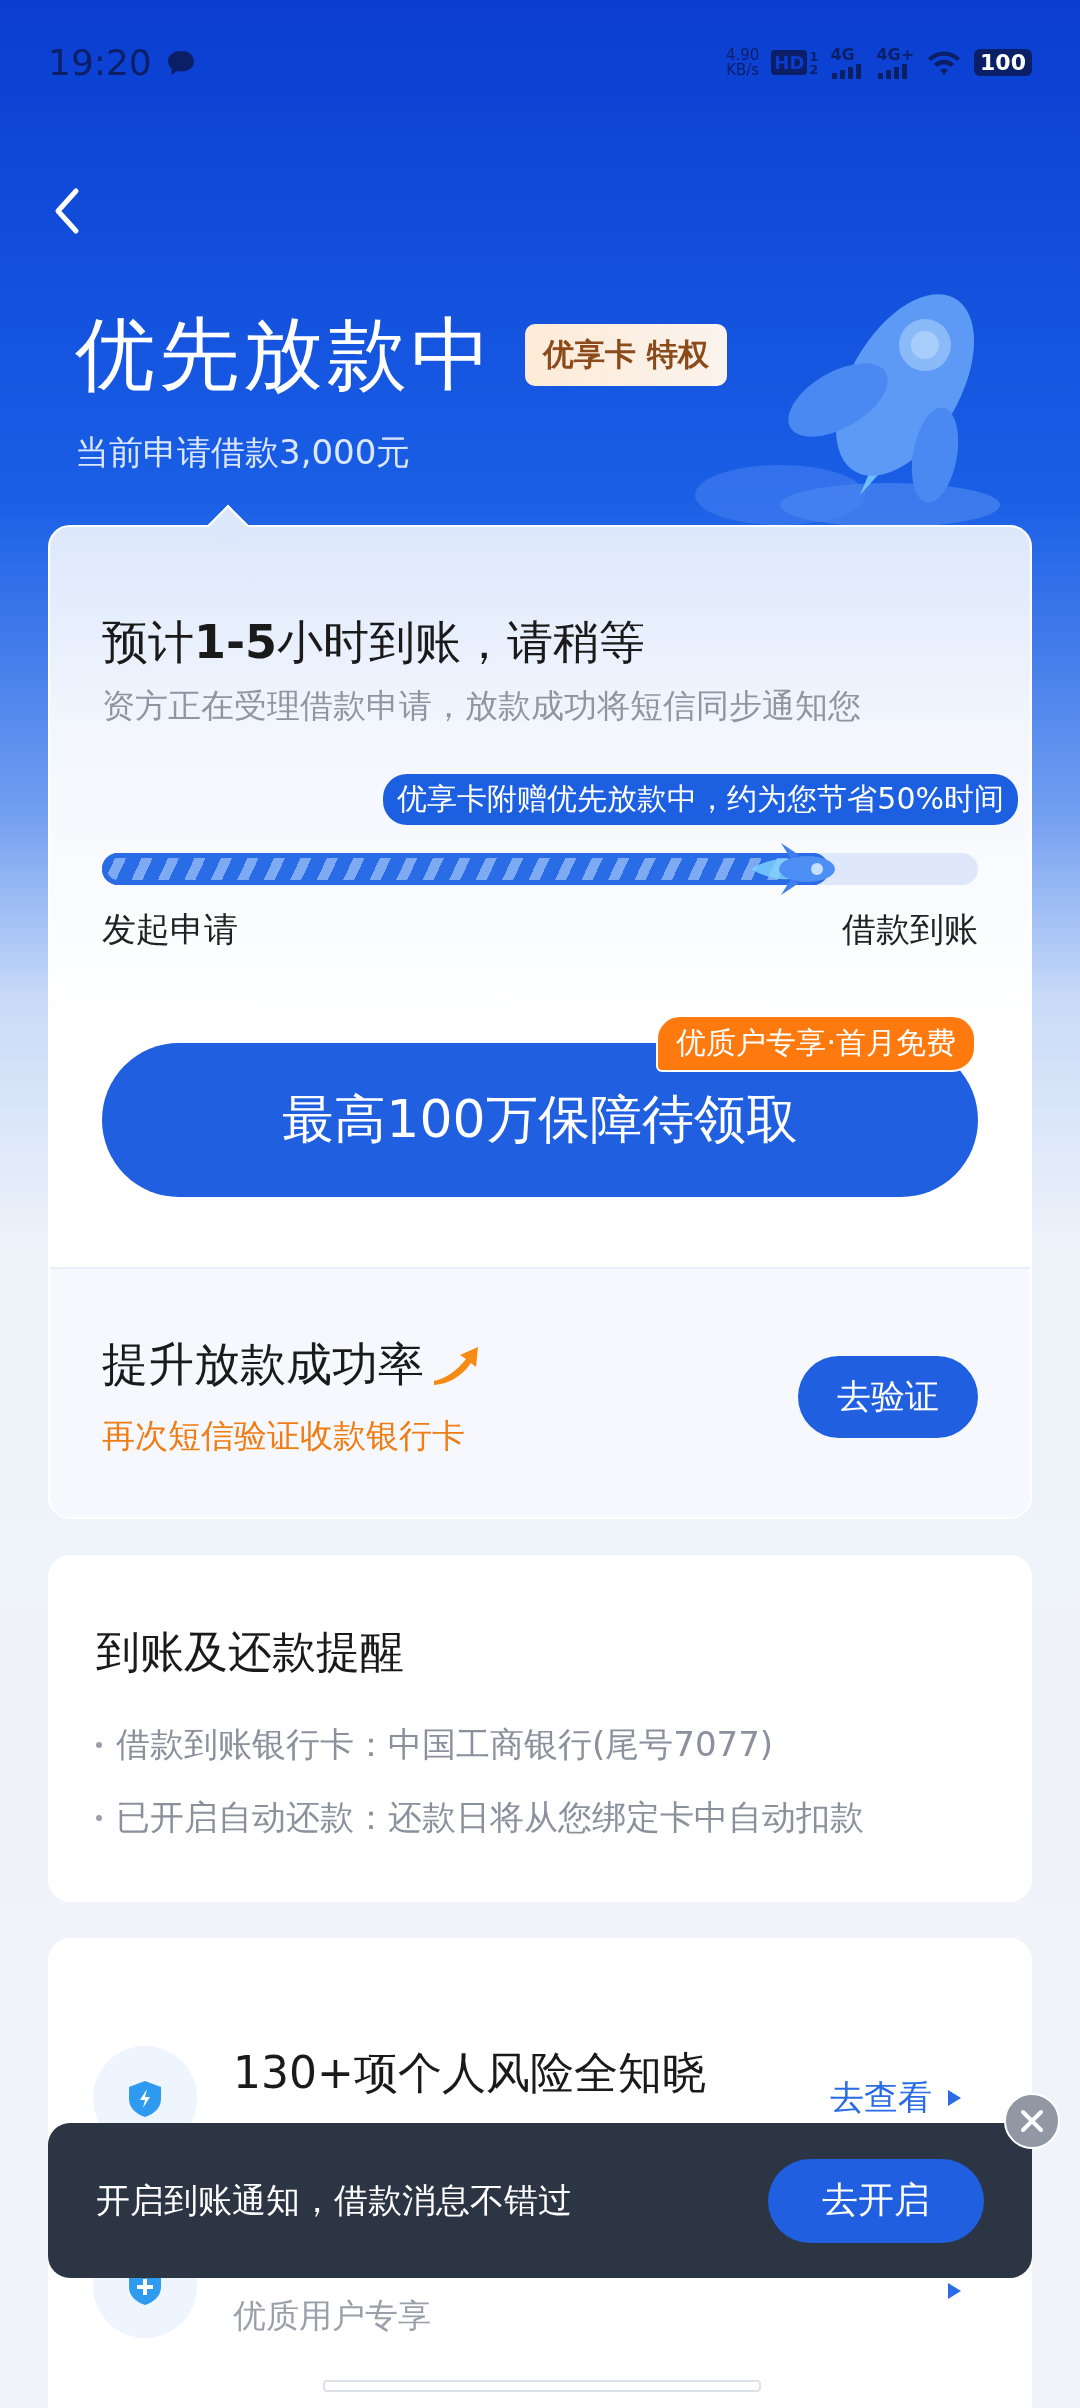 This screenshot has width=1080, height=2408. Describe the element at coordinates (876, 2200) in the screenshot. I see `enable-button: 去开启` at that location.